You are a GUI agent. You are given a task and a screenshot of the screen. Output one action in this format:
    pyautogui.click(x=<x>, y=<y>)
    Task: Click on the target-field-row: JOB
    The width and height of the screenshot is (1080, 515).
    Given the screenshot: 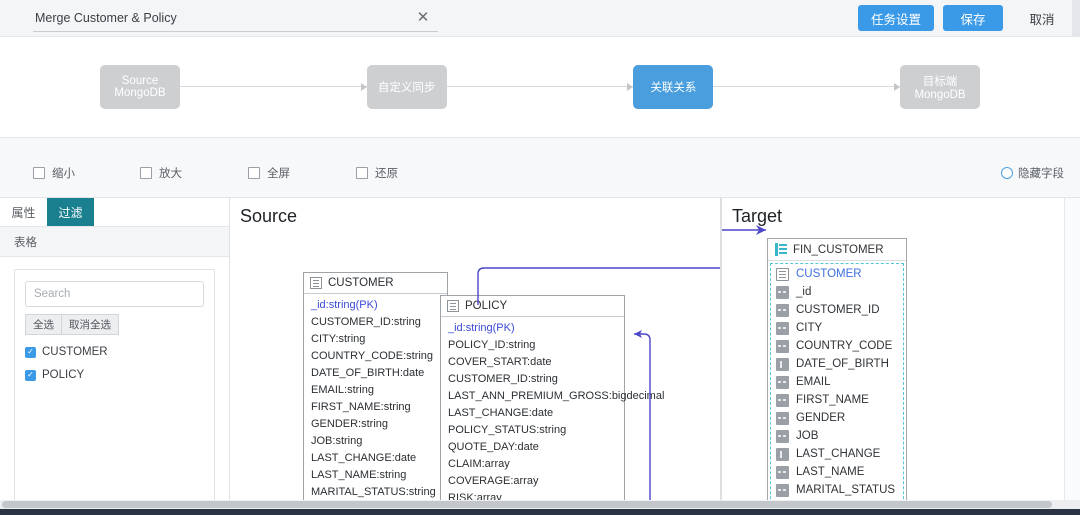 What is the action you would take?
    pyautogui.click(x=837, y=436)
    